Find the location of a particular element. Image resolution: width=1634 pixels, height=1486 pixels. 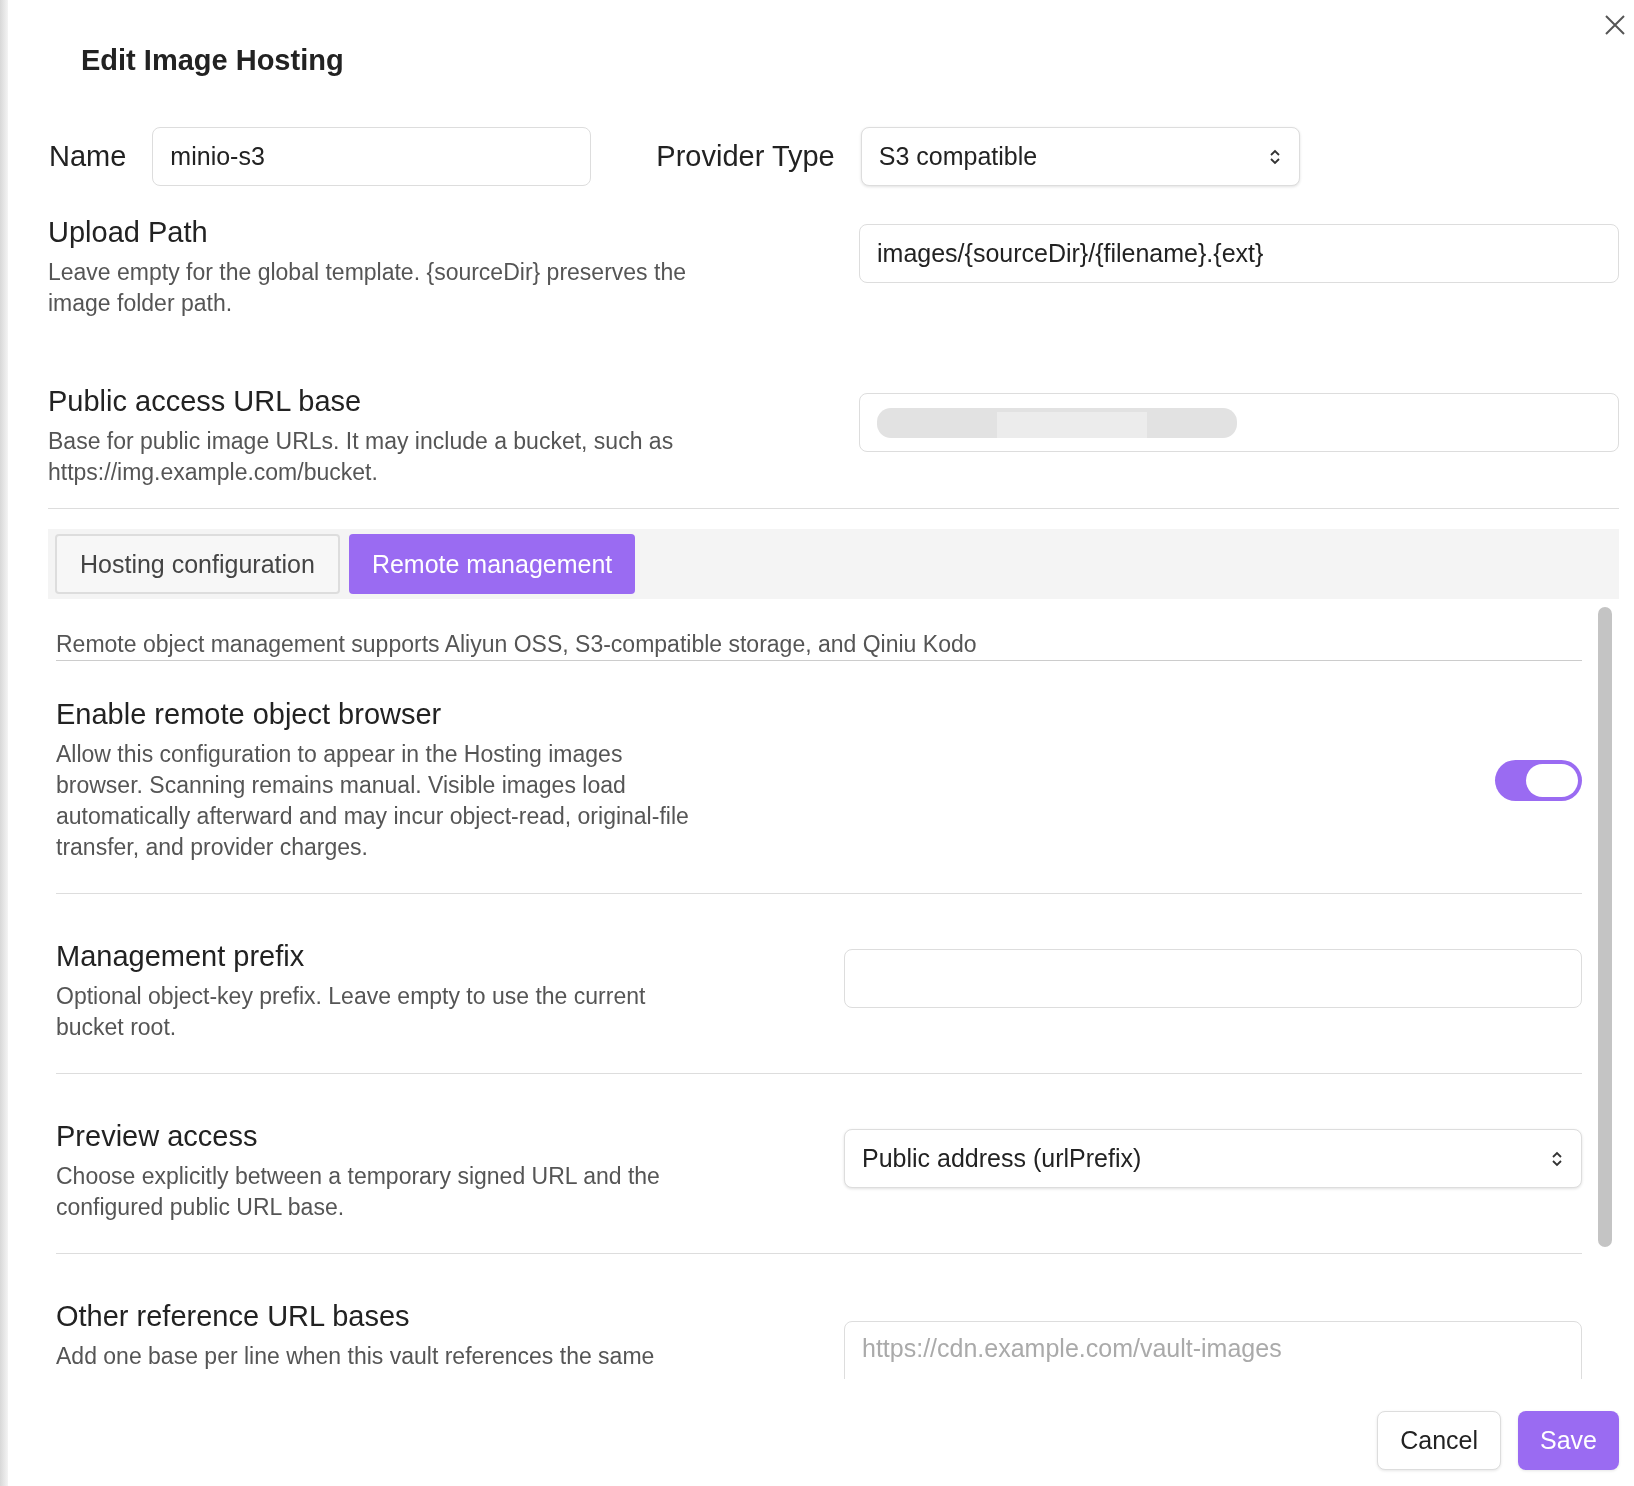

input-field: images/{sourceDir}/{filename}.{ext} is located at coordinates (1239, 253).